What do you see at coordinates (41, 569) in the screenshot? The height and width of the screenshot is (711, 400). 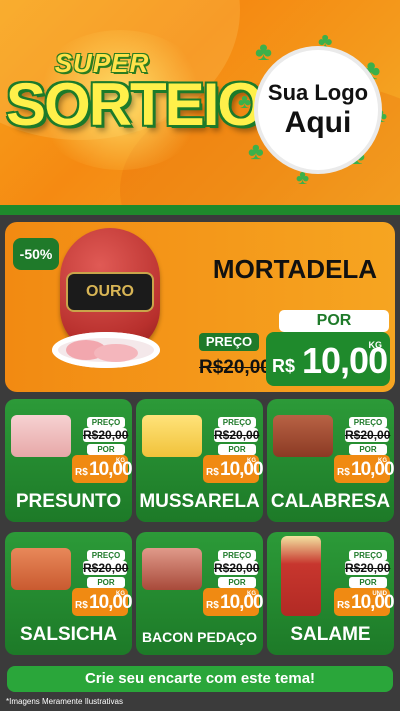 I see `salsicha-image` at bounding box center [41, 569].